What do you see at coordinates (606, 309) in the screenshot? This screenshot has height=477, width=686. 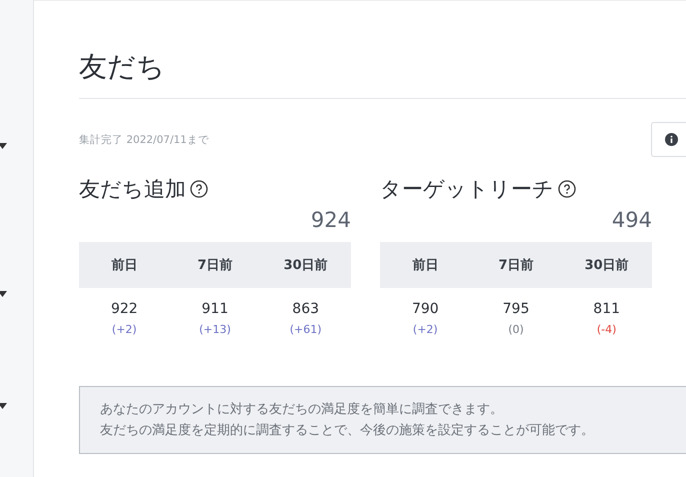 I see `count-value: 811` at bounding box center [606, 309].